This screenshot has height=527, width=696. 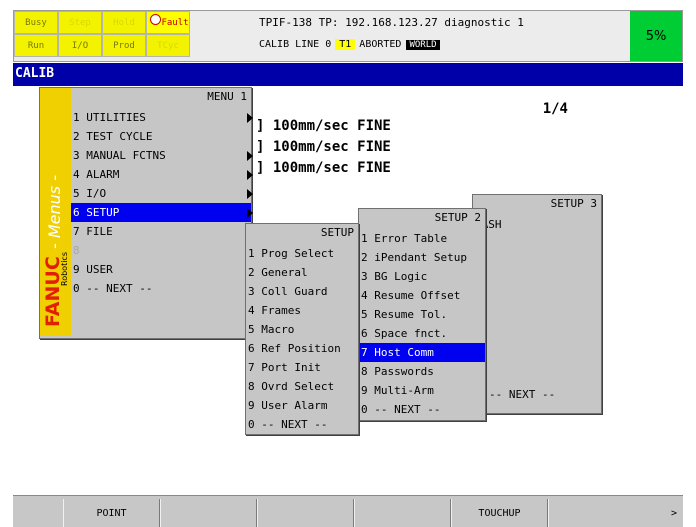 I want to click on menu-item-mash: MASH, so click(x=537, y=224).